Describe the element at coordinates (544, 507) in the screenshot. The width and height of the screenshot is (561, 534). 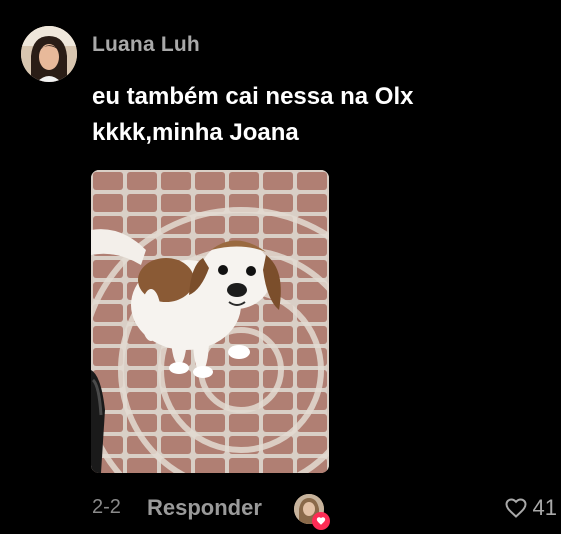
I see `like-count: 41` at that location.